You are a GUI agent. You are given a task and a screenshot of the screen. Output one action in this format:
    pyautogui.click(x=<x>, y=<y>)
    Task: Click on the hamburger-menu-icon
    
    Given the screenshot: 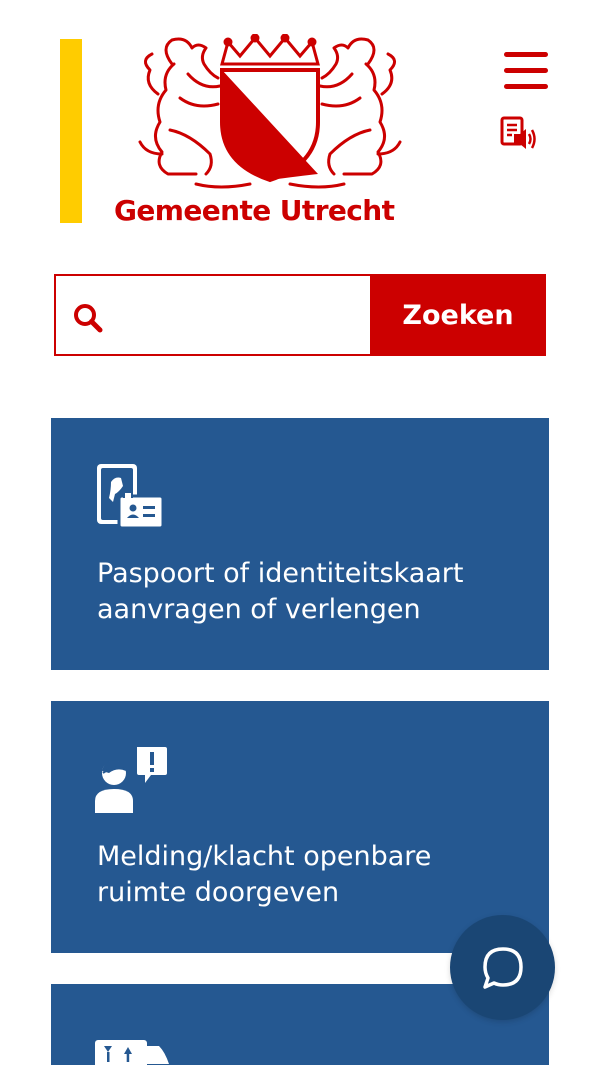 What is the action you would take?
    pyautogui.click(x=526, y=54)
    